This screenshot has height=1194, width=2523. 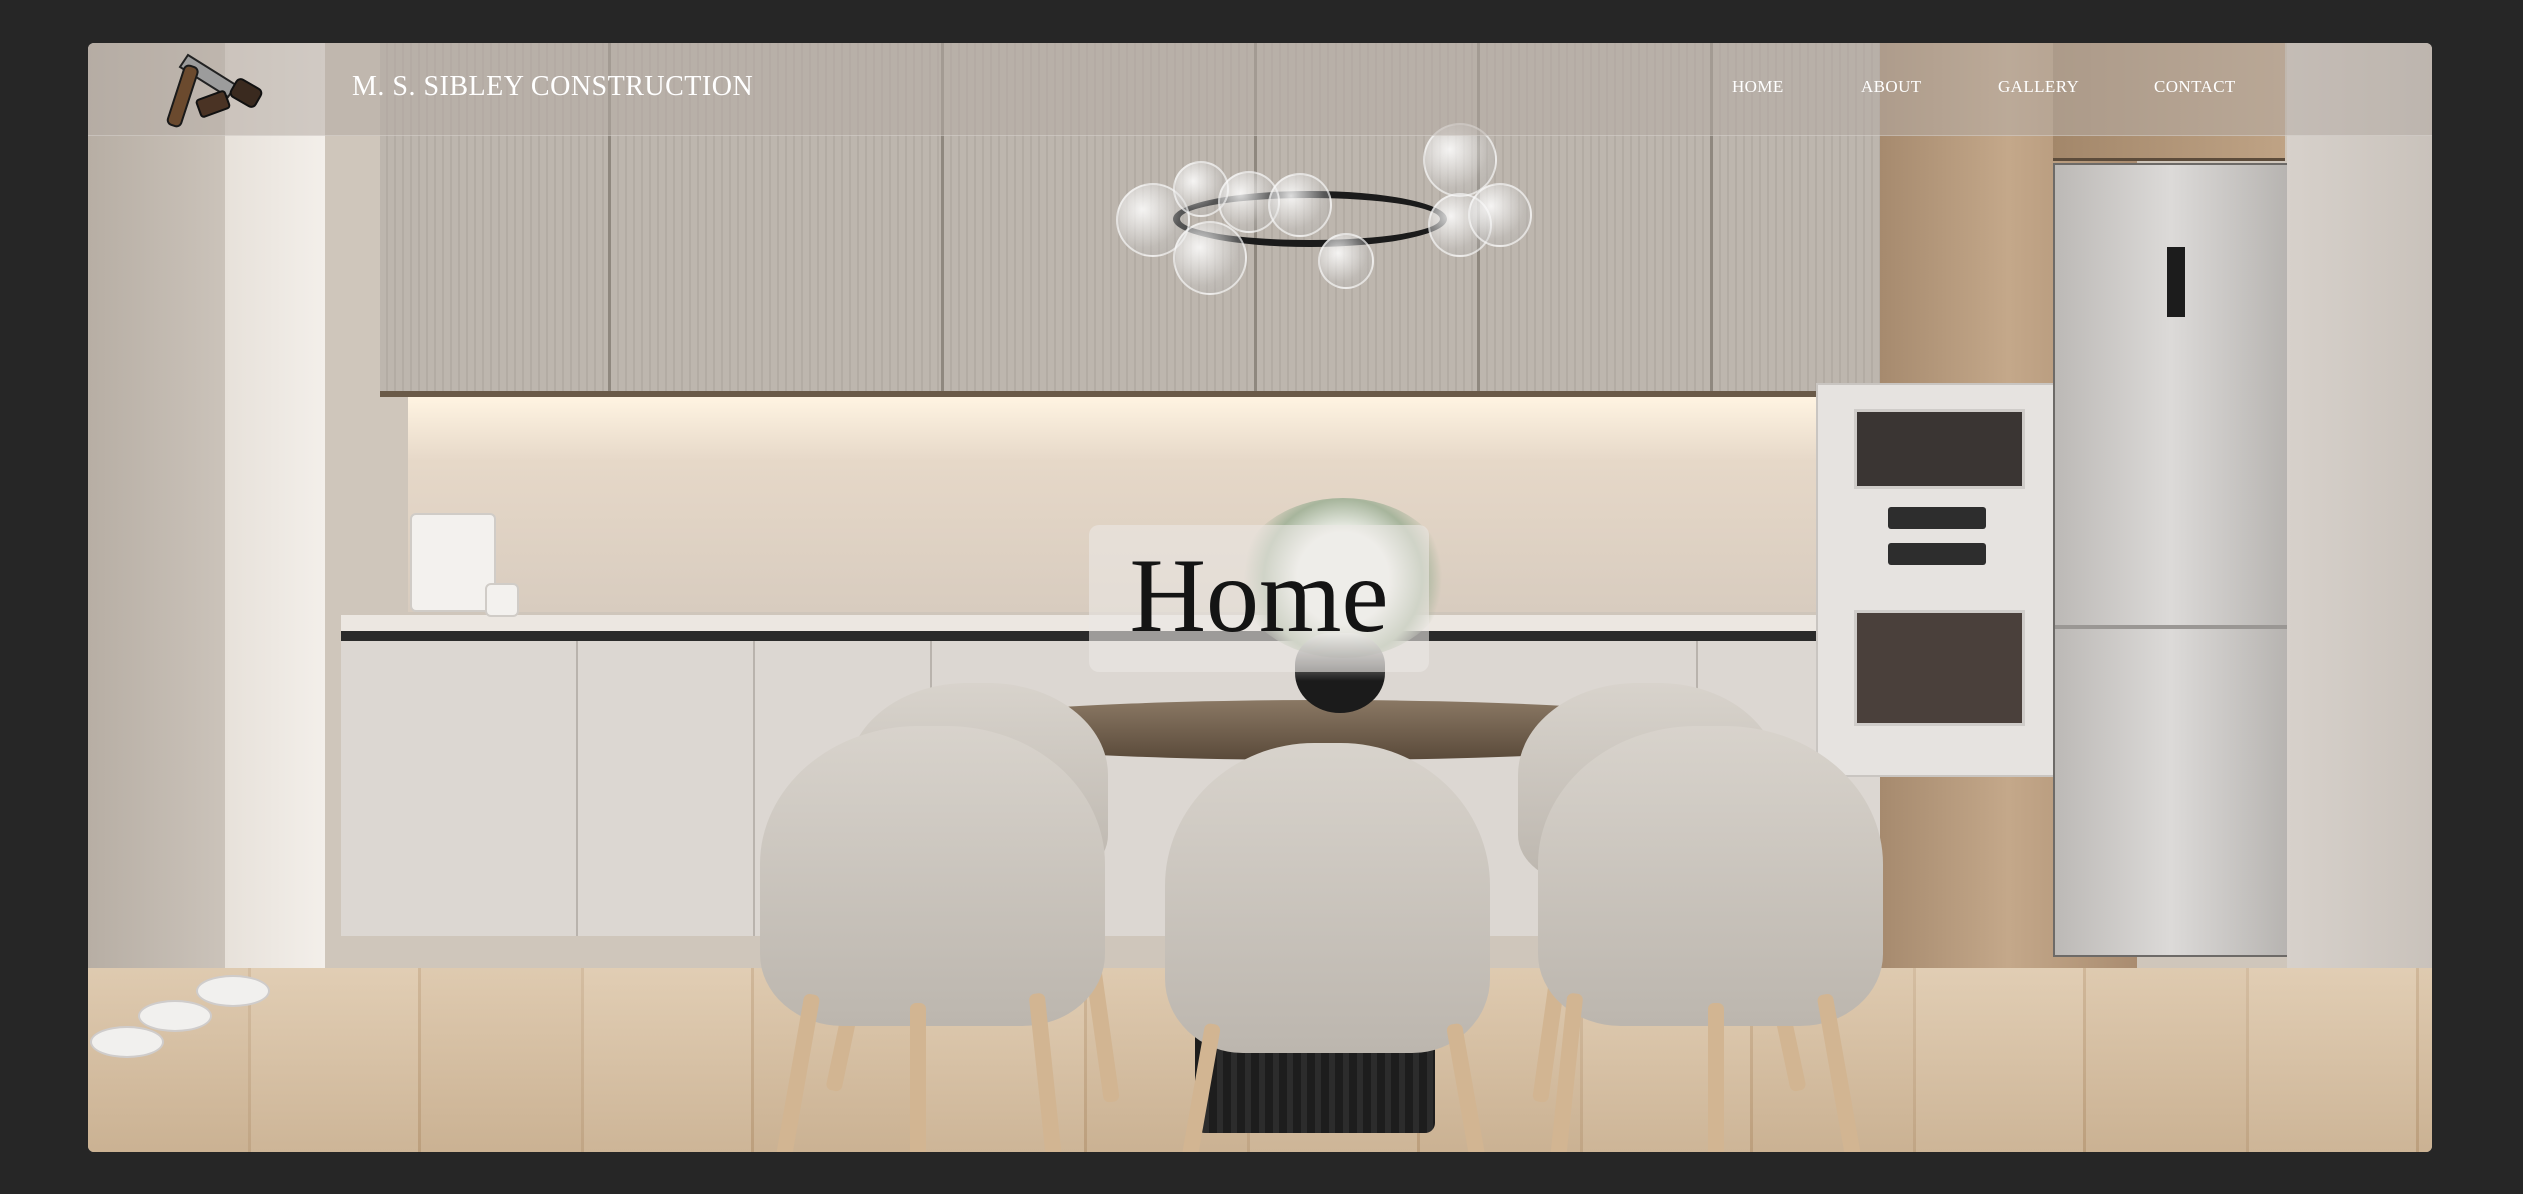 What do you see at coordinates (552, 87) in the screenshot?
I see `brand-name: M. S. SIBLEY CONSTRUCTION` at bounding box center [552, 87].